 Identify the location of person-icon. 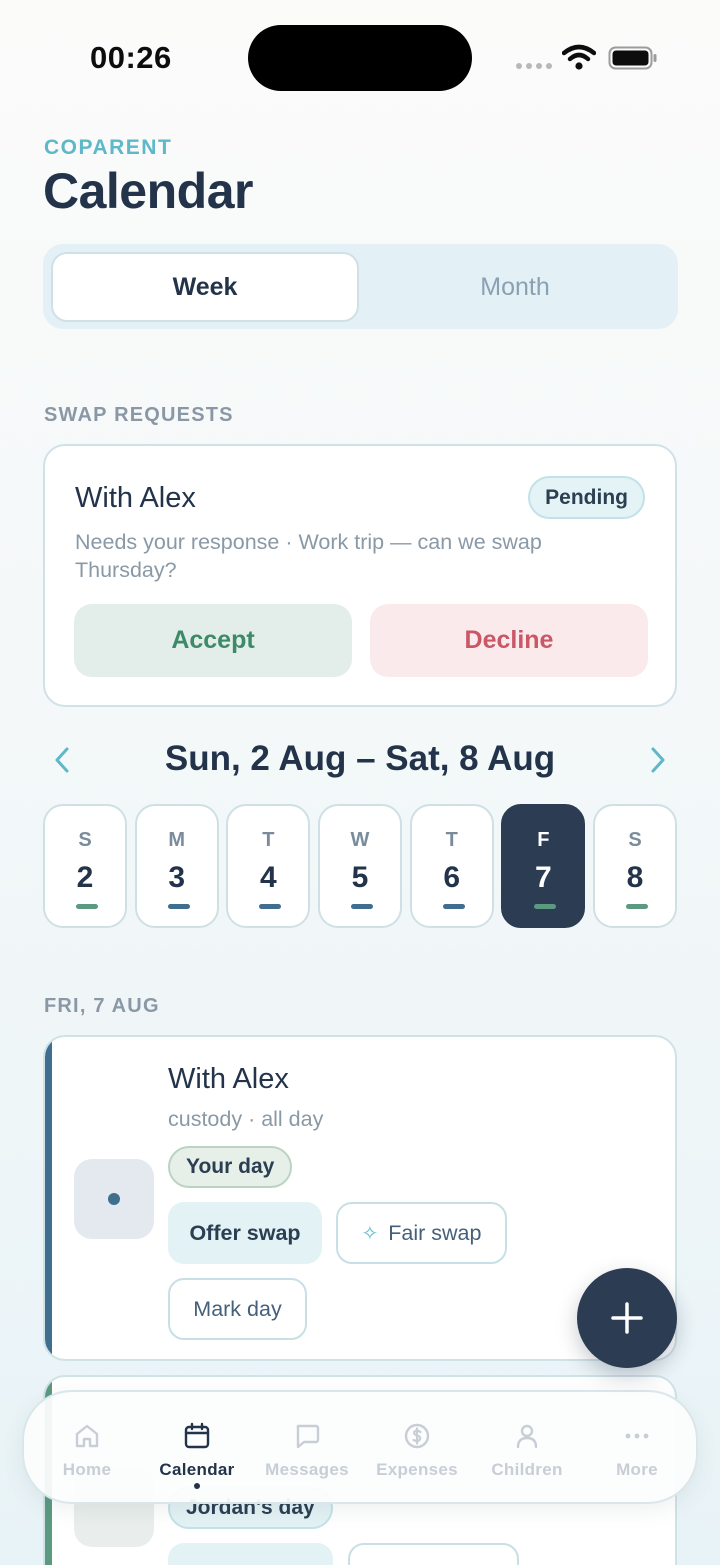
(527, 1436).